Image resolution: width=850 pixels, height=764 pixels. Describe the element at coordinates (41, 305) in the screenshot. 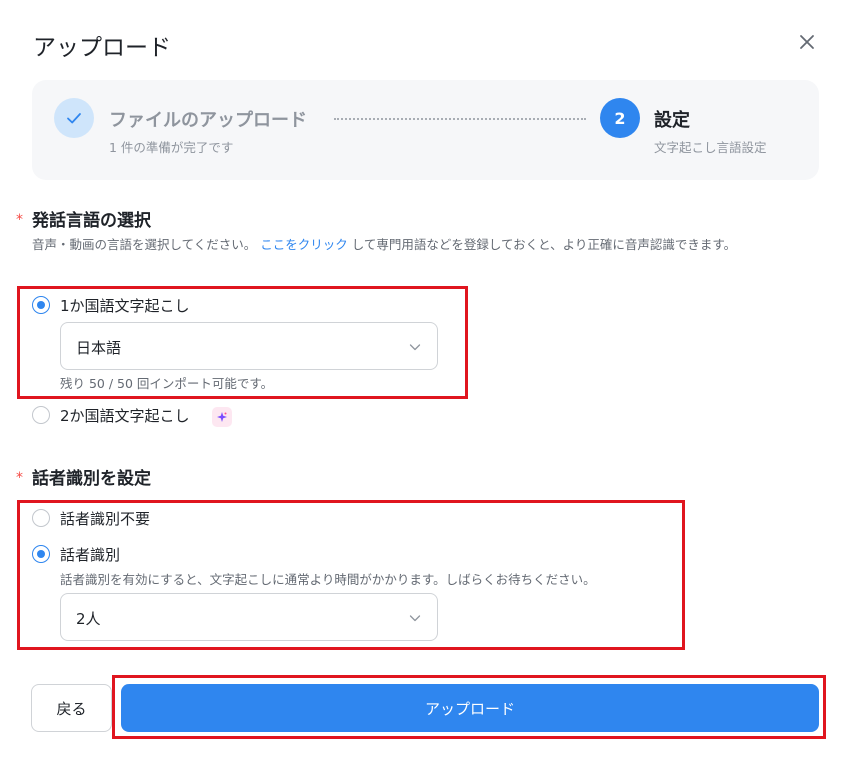

I see `radio-single-language` at that location.